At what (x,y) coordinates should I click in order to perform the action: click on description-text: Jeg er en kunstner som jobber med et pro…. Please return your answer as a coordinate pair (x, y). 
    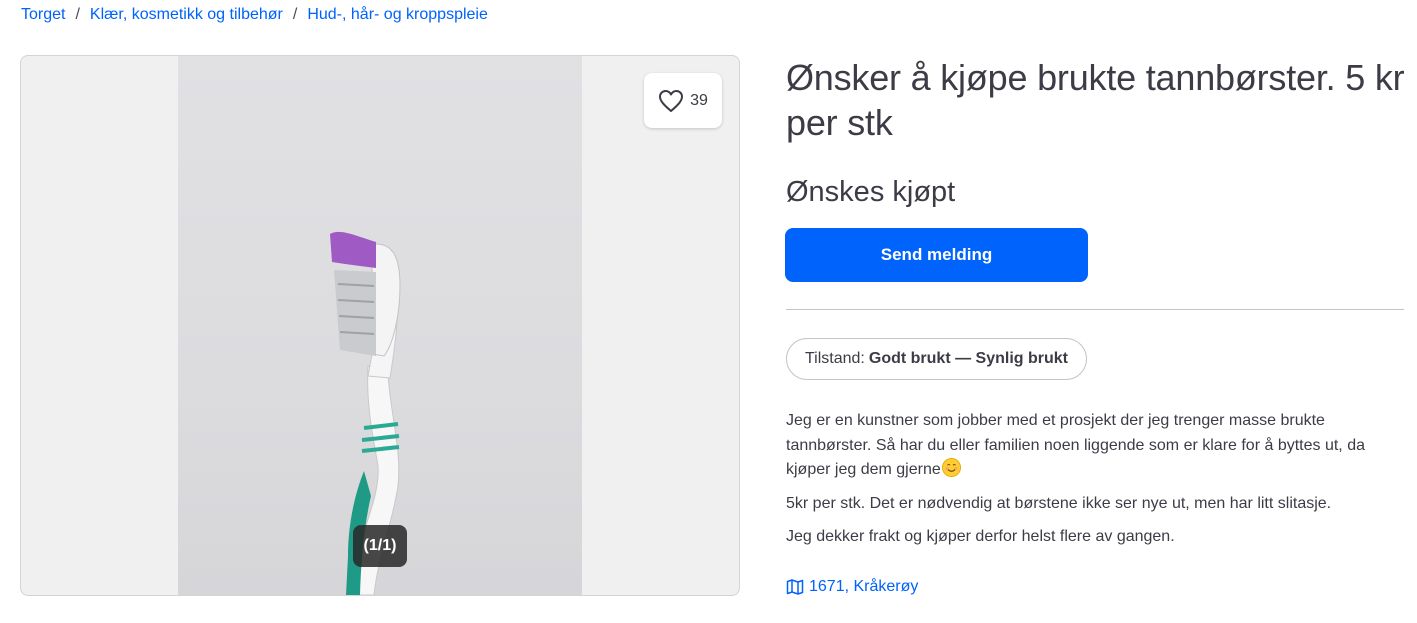
    Looking at the image, I should click on (1075, 445).